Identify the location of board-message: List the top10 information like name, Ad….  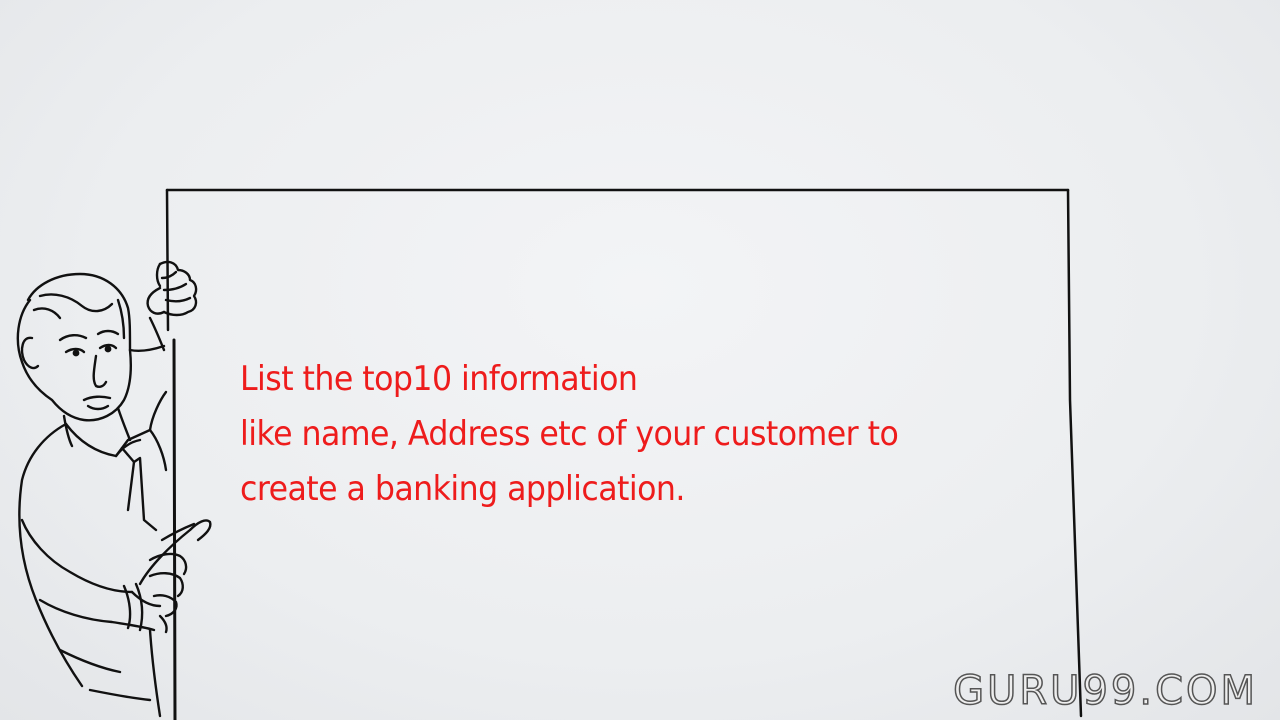
(621, 434).